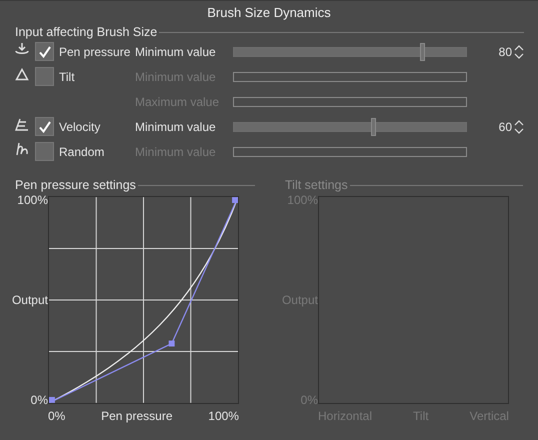 The height and width of the screenshot is (440, 538). Describe the element at coordinates (22, 74) in the screenshot. I see `triangle-icon` at that location.